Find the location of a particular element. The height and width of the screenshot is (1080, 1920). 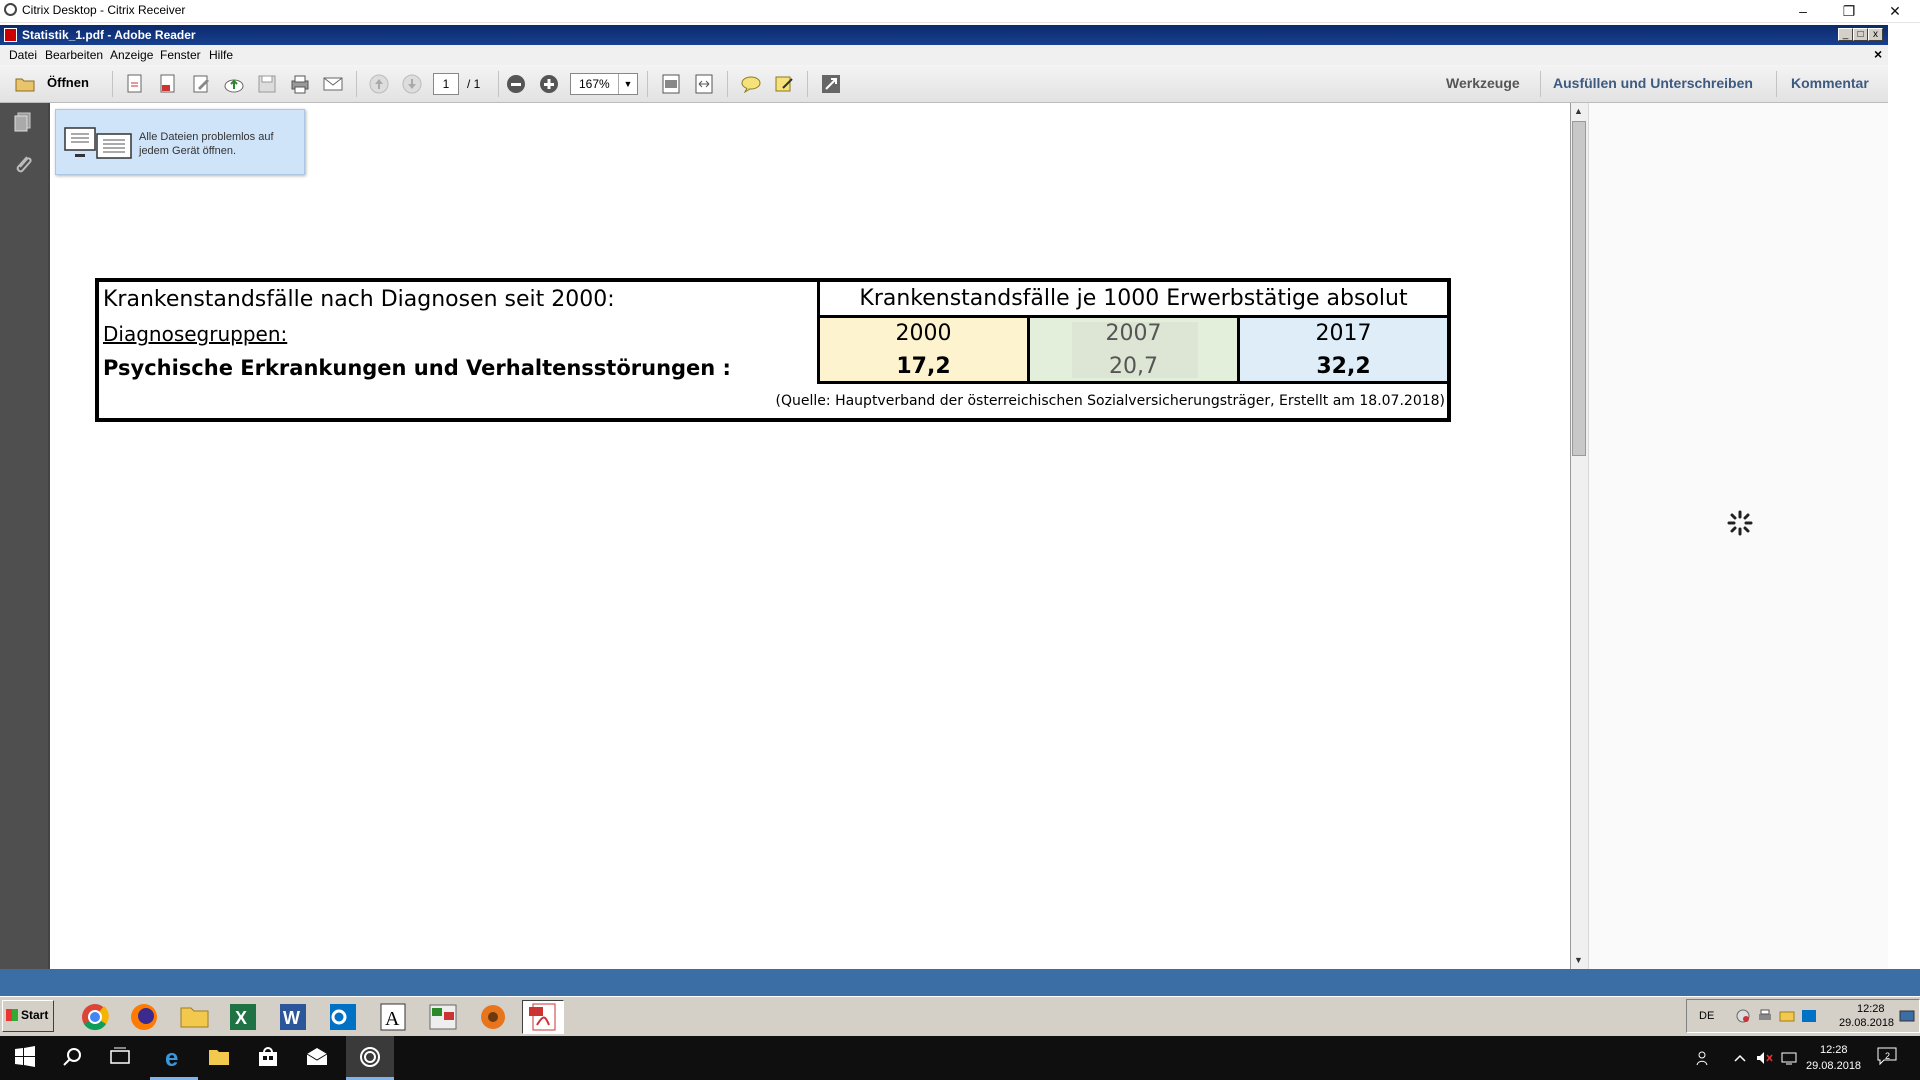

network-icon is located at coordinates (1789, 1058).